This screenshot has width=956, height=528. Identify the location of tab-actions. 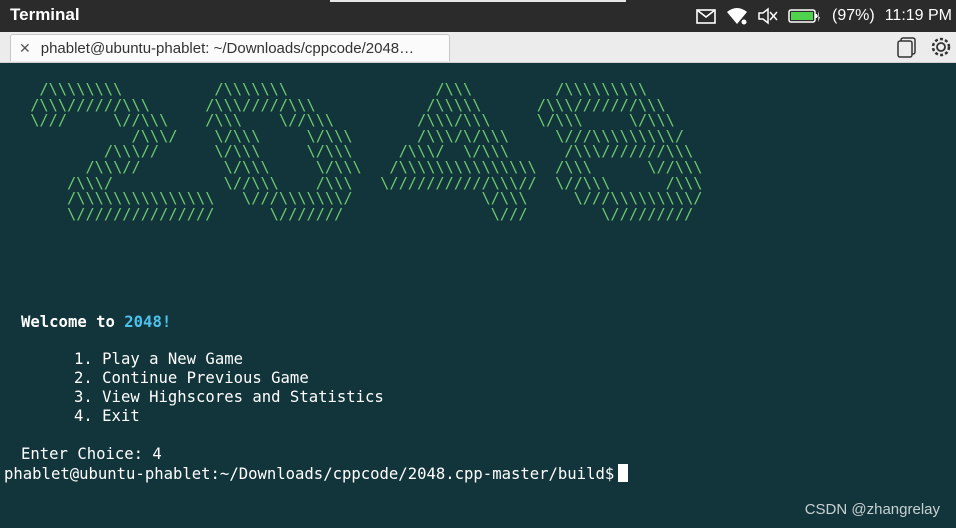
(924, 49).